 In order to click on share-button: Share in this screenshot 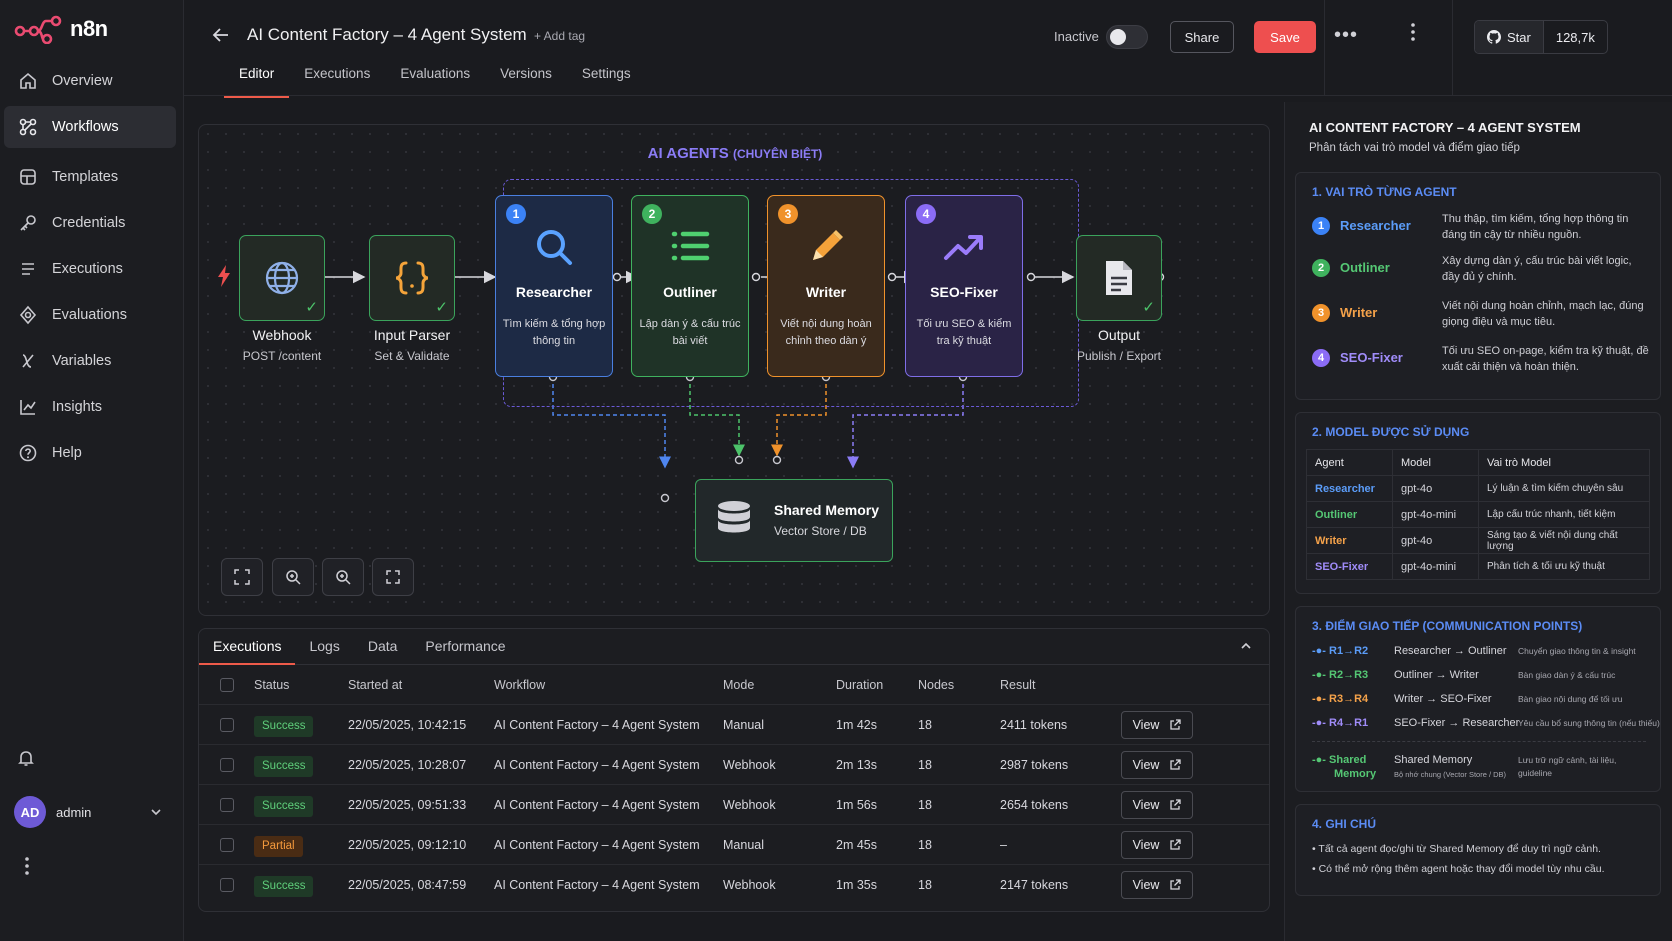, I will do `click(1202, 37)`.